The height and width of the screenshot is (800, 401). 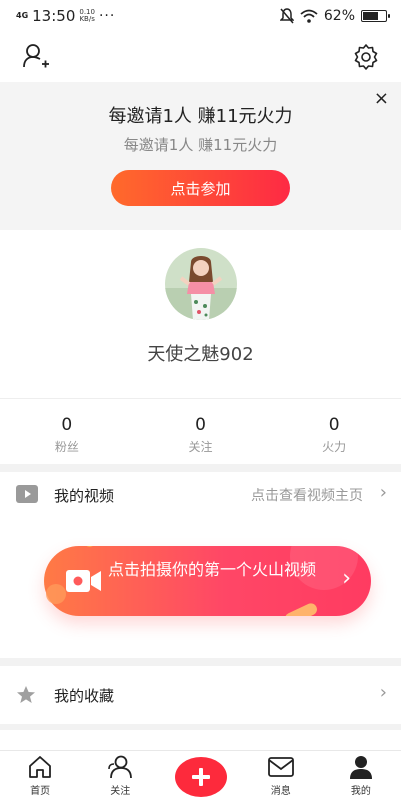 I want to click on my-videos-title: 我的视频, so click(x=84, y=496).